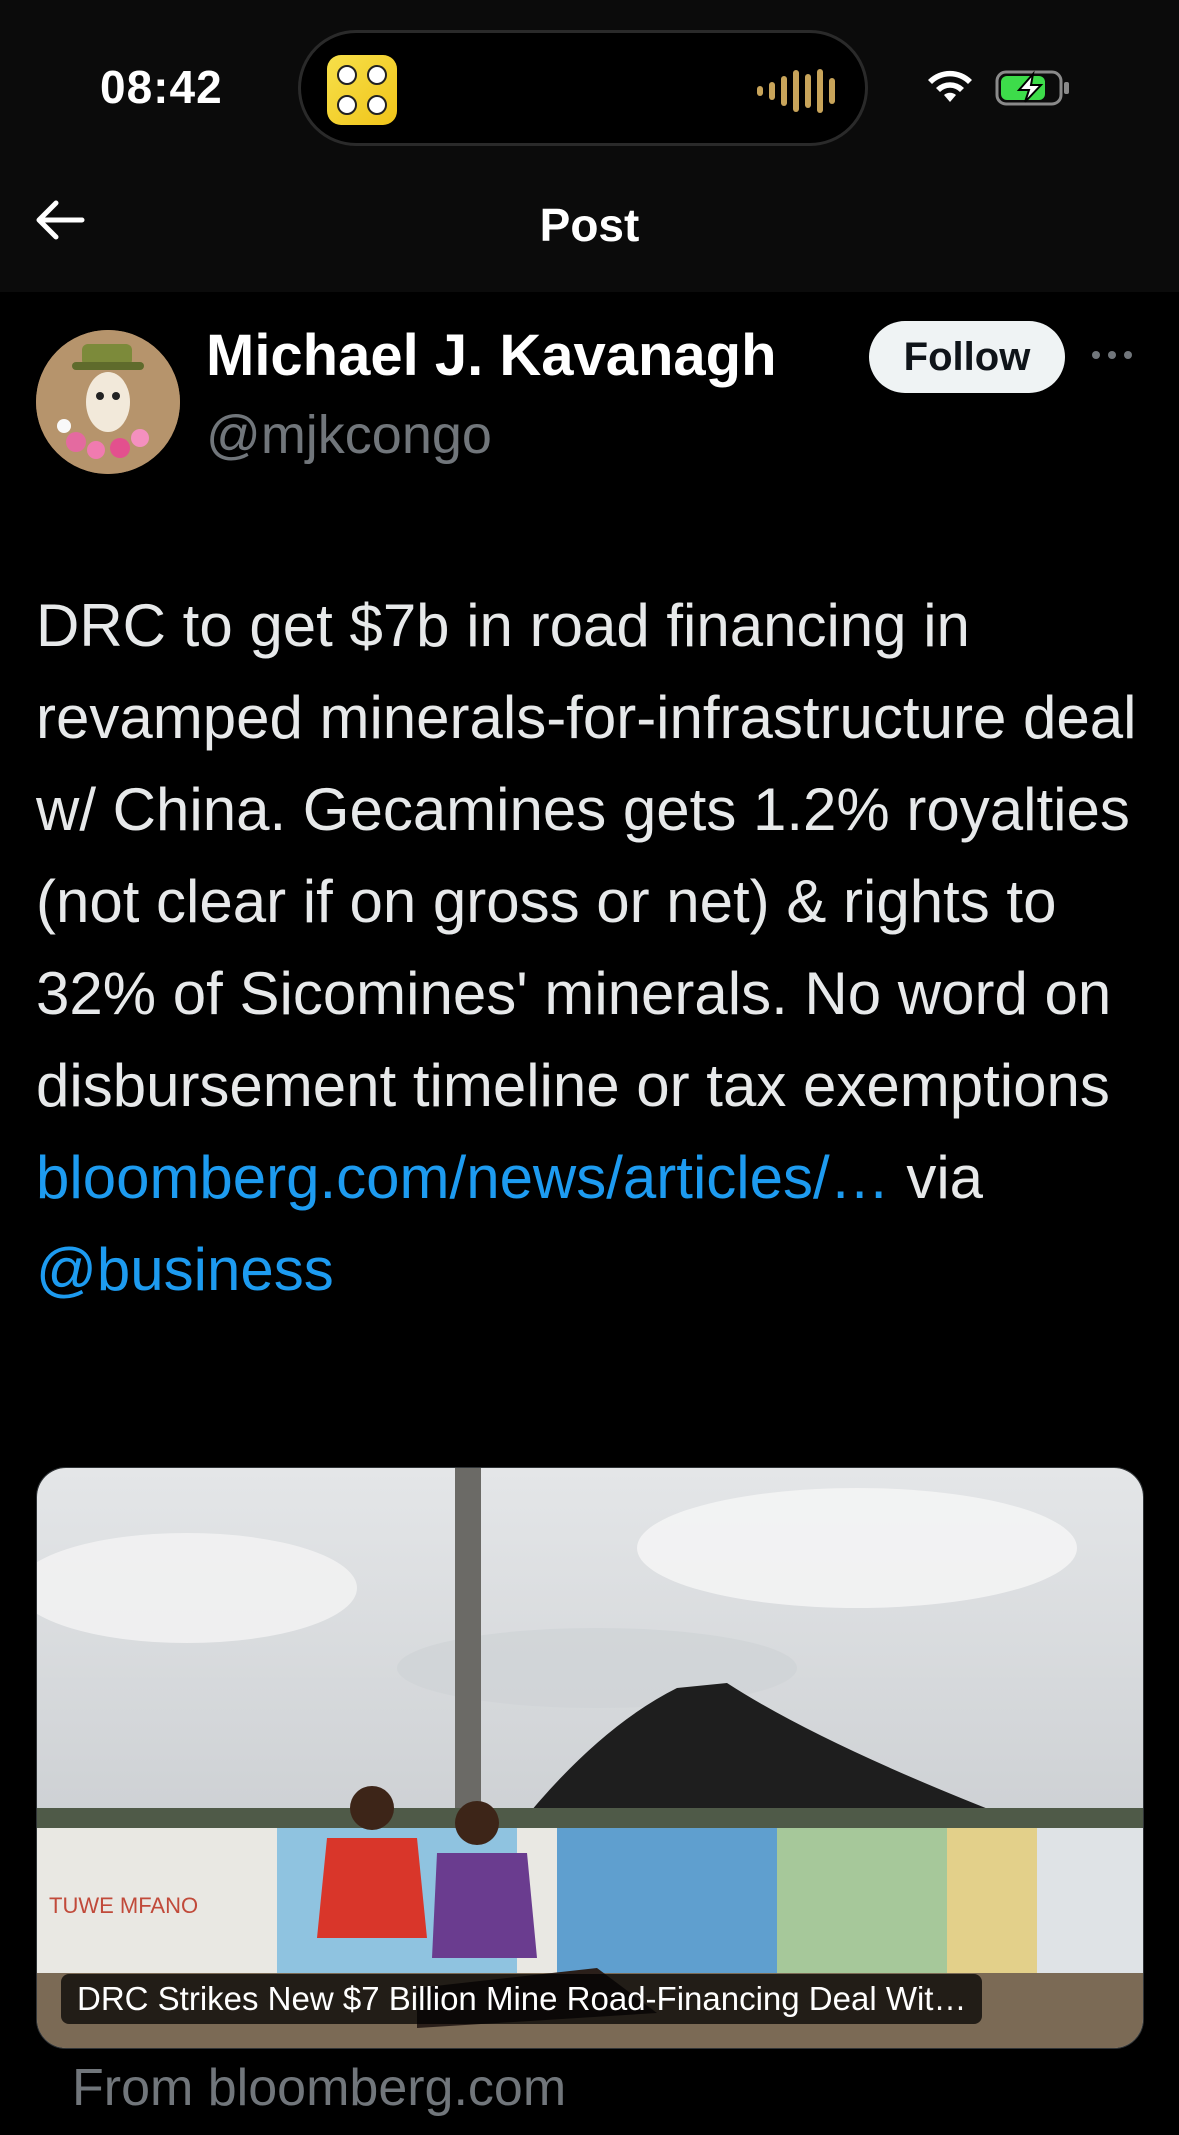 The image size is (1179, 2135). I want to click on author-handle: @mjkcongo, so click(349, 435).